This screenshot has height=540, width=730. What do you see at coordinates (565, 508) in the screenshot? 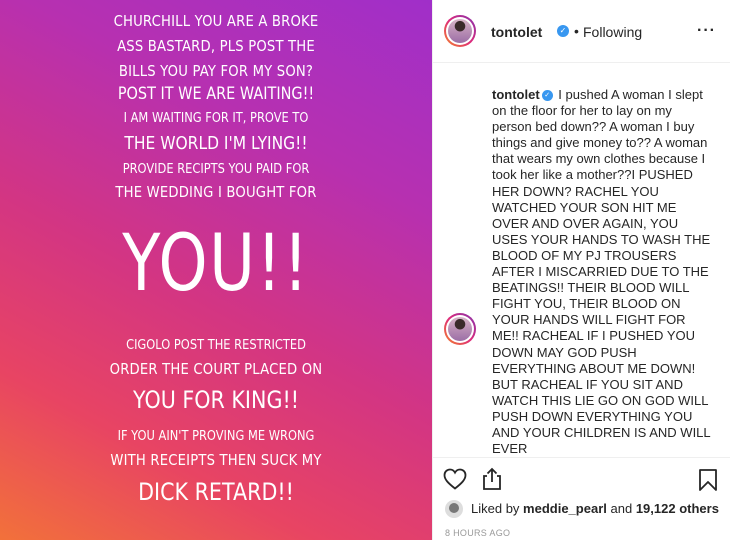
I see `liker-username: meddie_pearl` at bounding box center [565, 508].